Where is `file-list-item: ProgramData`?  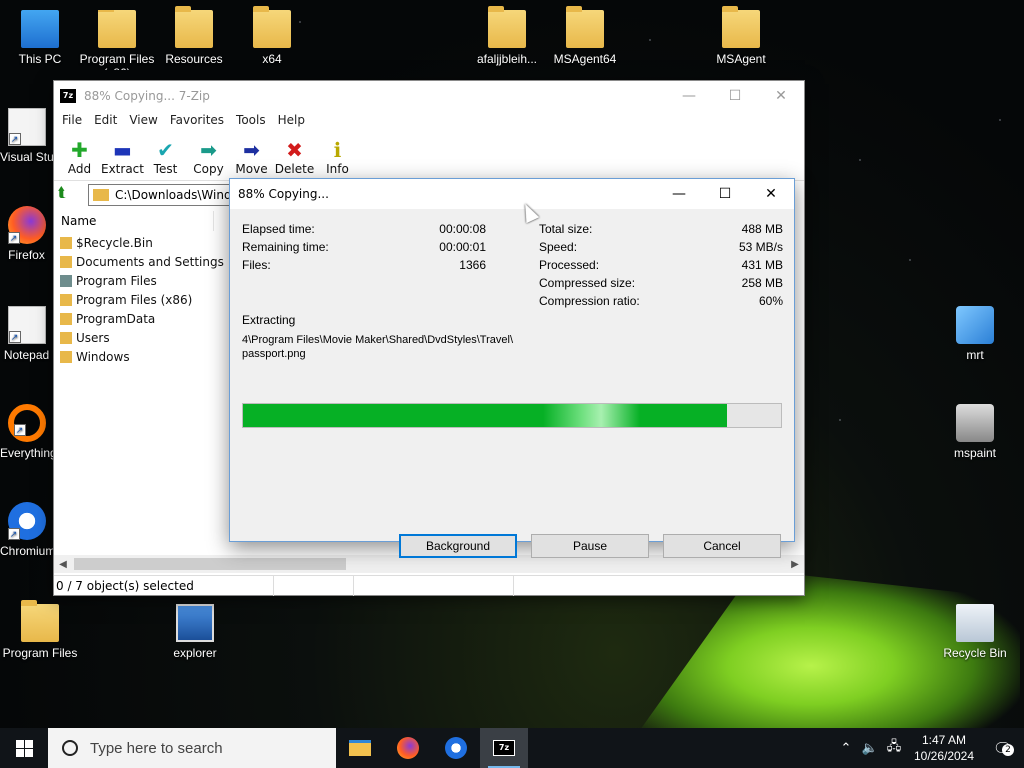 file-list-item: ProgramData is located at coordinates (142, 318).